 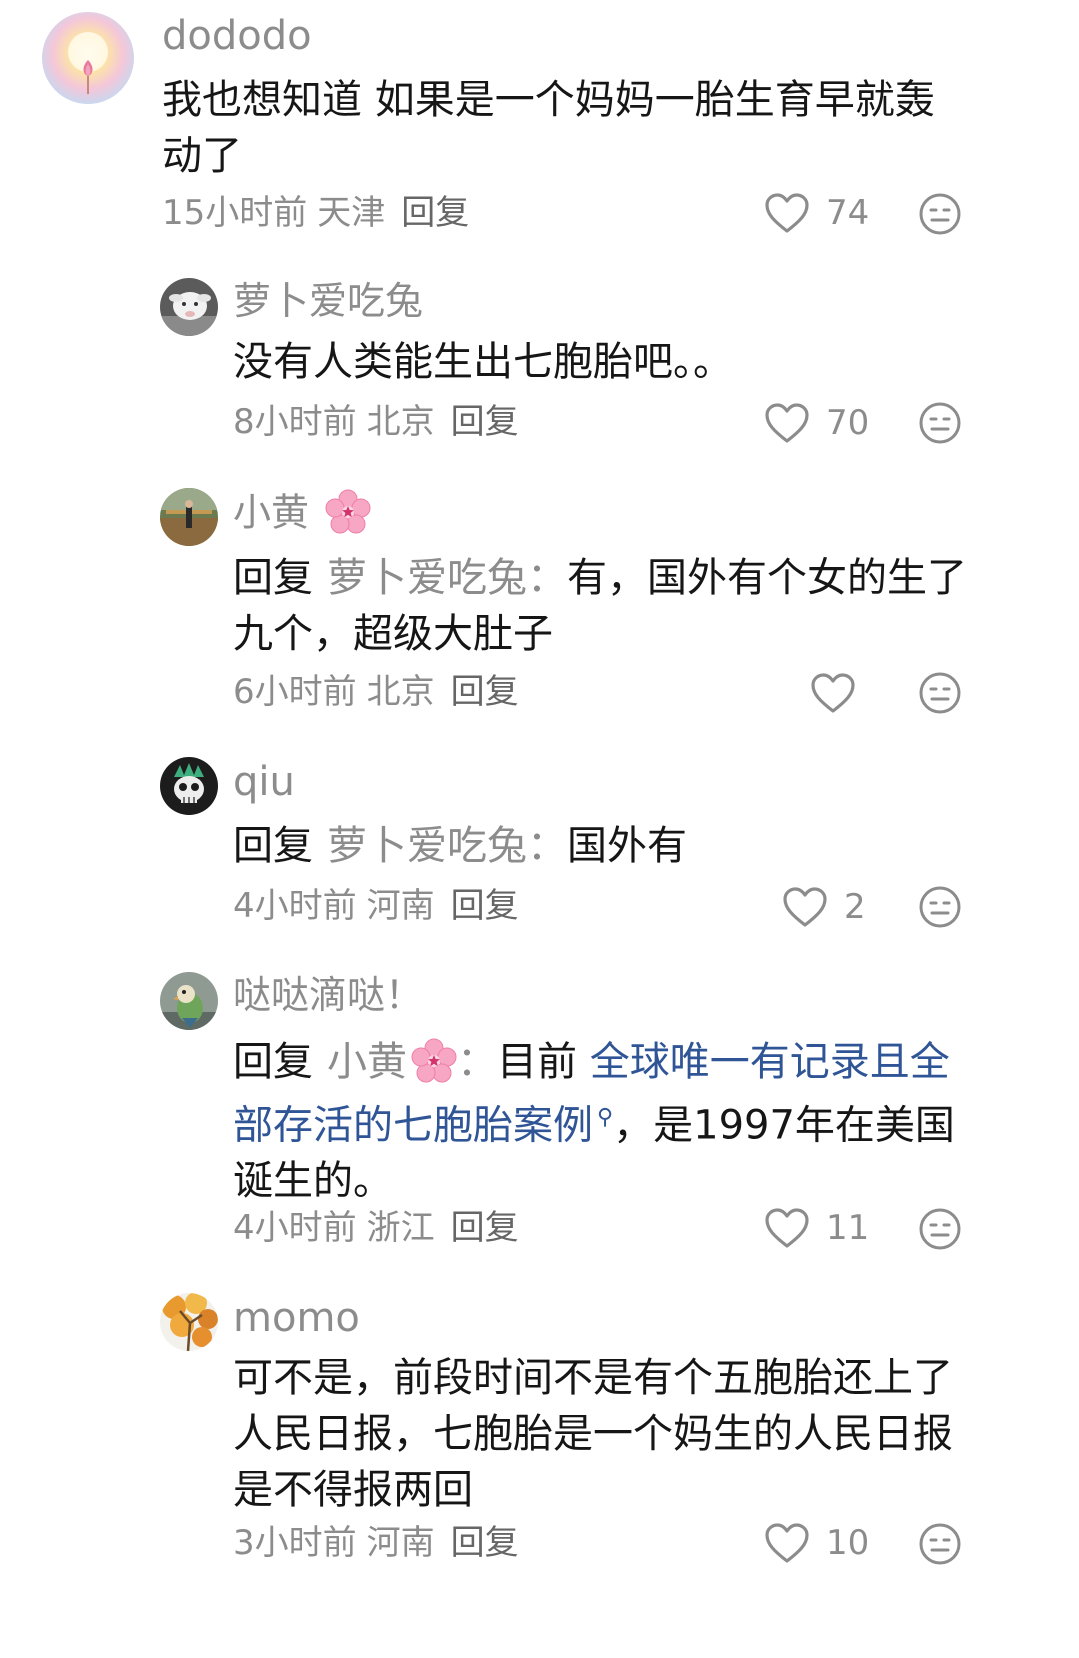 I want to click on search-link-icon: ⚲, so click(x=605, y=1117).